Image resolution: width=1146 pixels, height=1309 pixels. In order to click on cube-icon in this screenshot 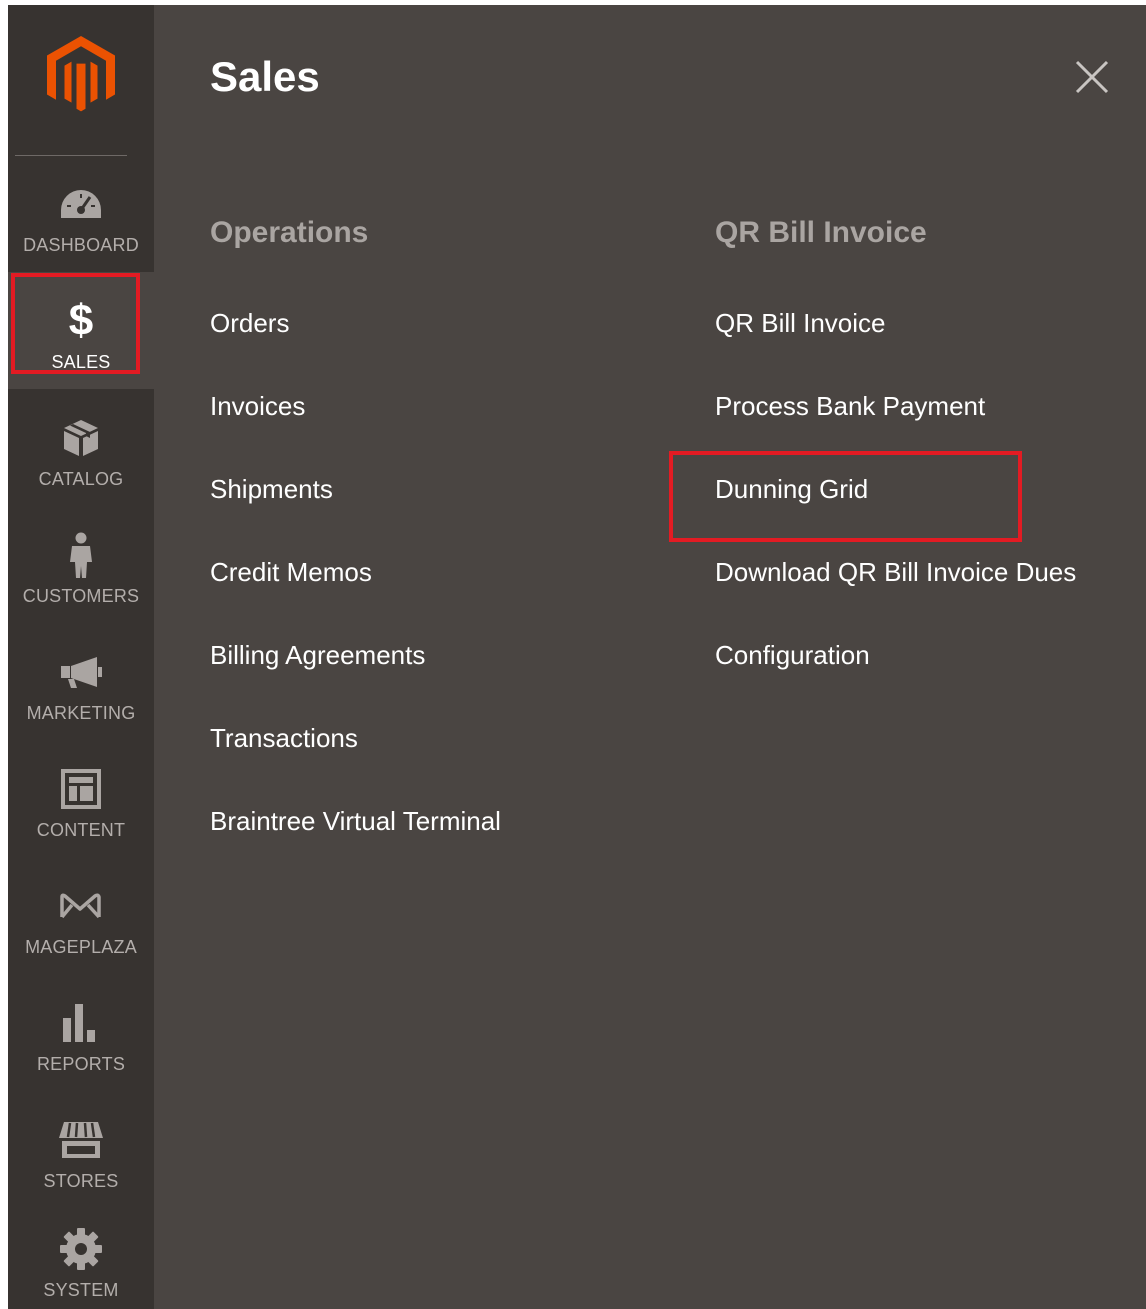, I will do `click(81, 438)`.